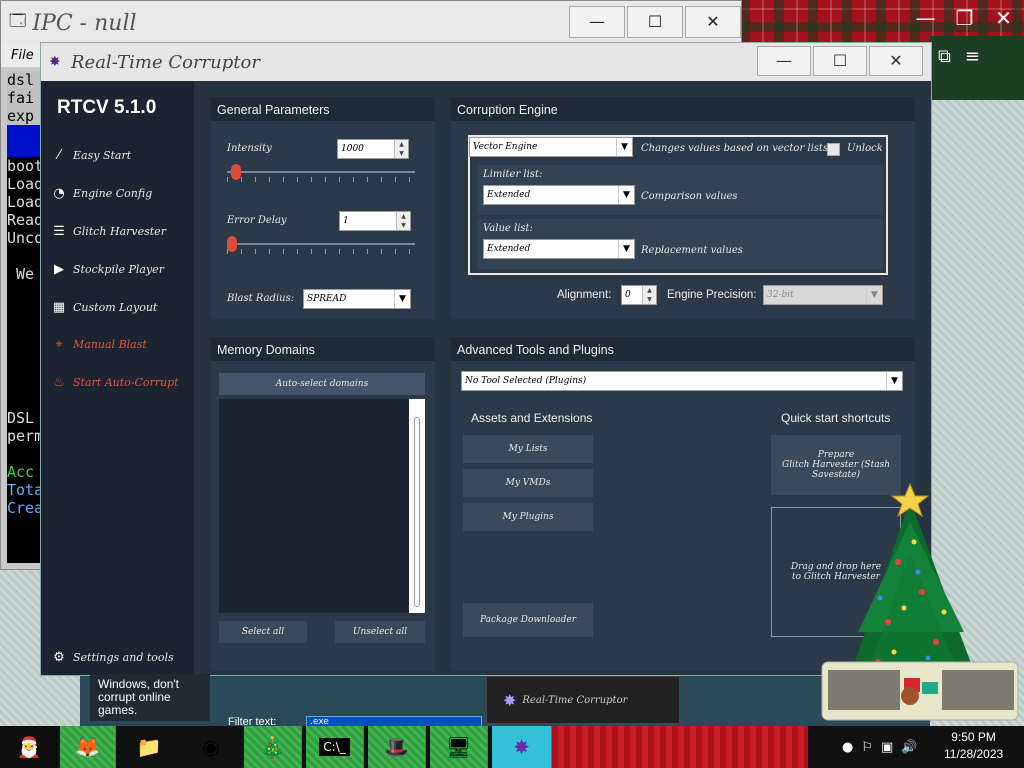  Describe the element at coordinates (972, 68) in the screenshot. I see `menu-icon: ≡` at that location.